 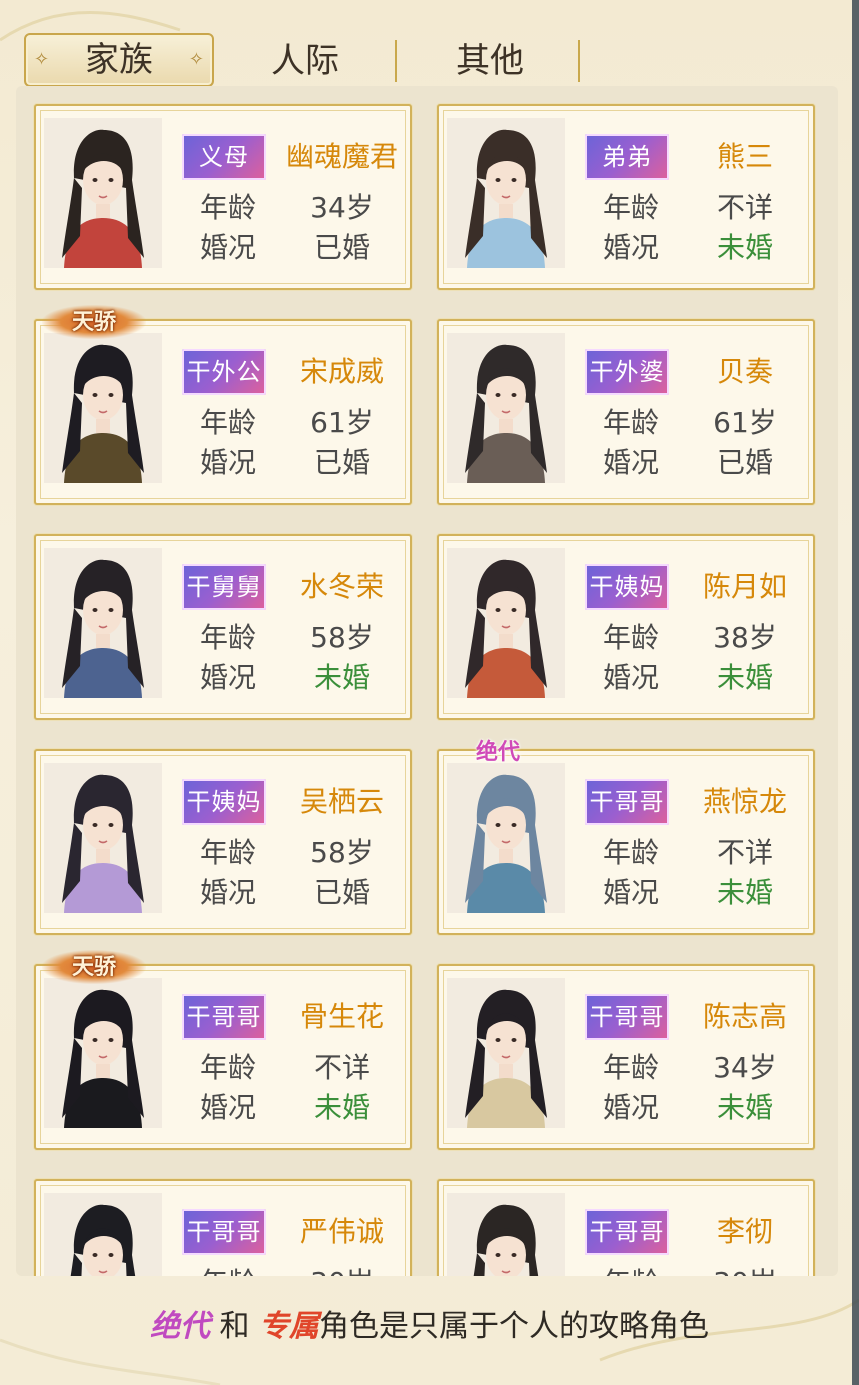 I want to click on character-card: 义母 幽魂魔君 年龄 34岁 婚况 已婚, so click(x=223, y=197).